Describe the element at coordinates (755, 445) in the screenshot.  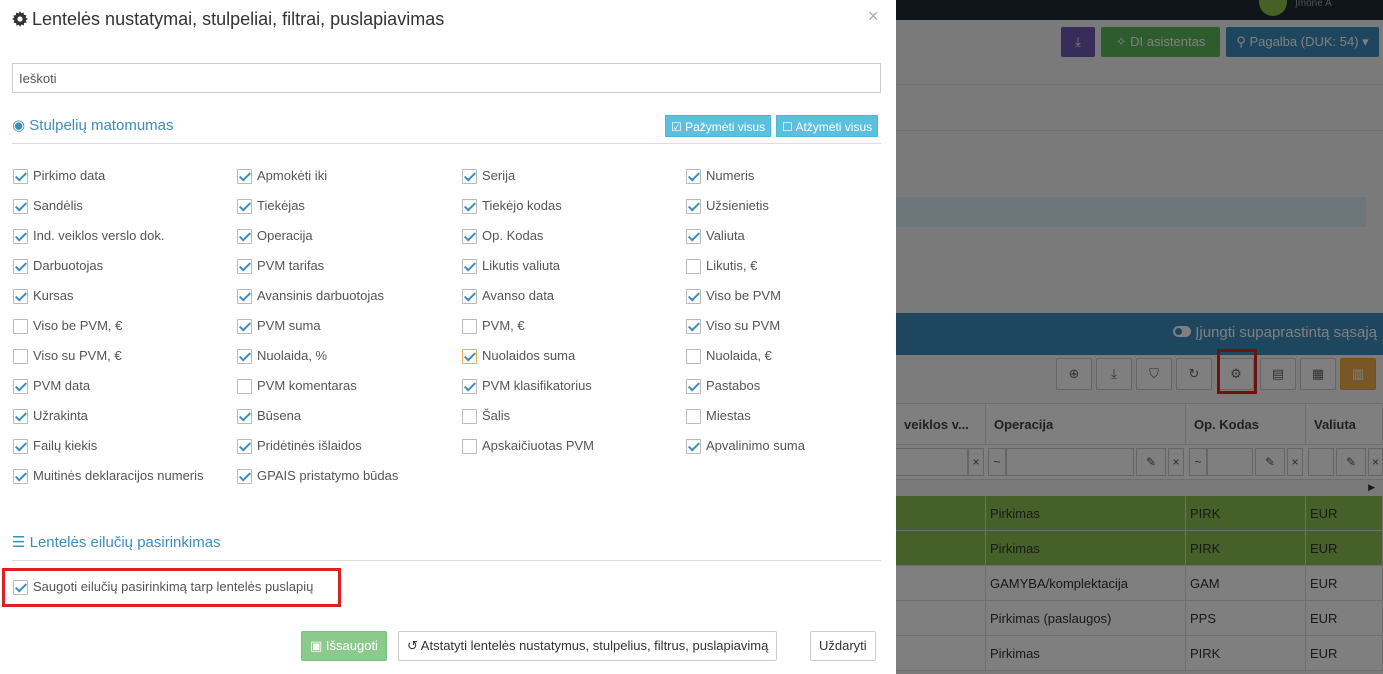
I see `checkbox-label: Apvalinimo suma` at that location.